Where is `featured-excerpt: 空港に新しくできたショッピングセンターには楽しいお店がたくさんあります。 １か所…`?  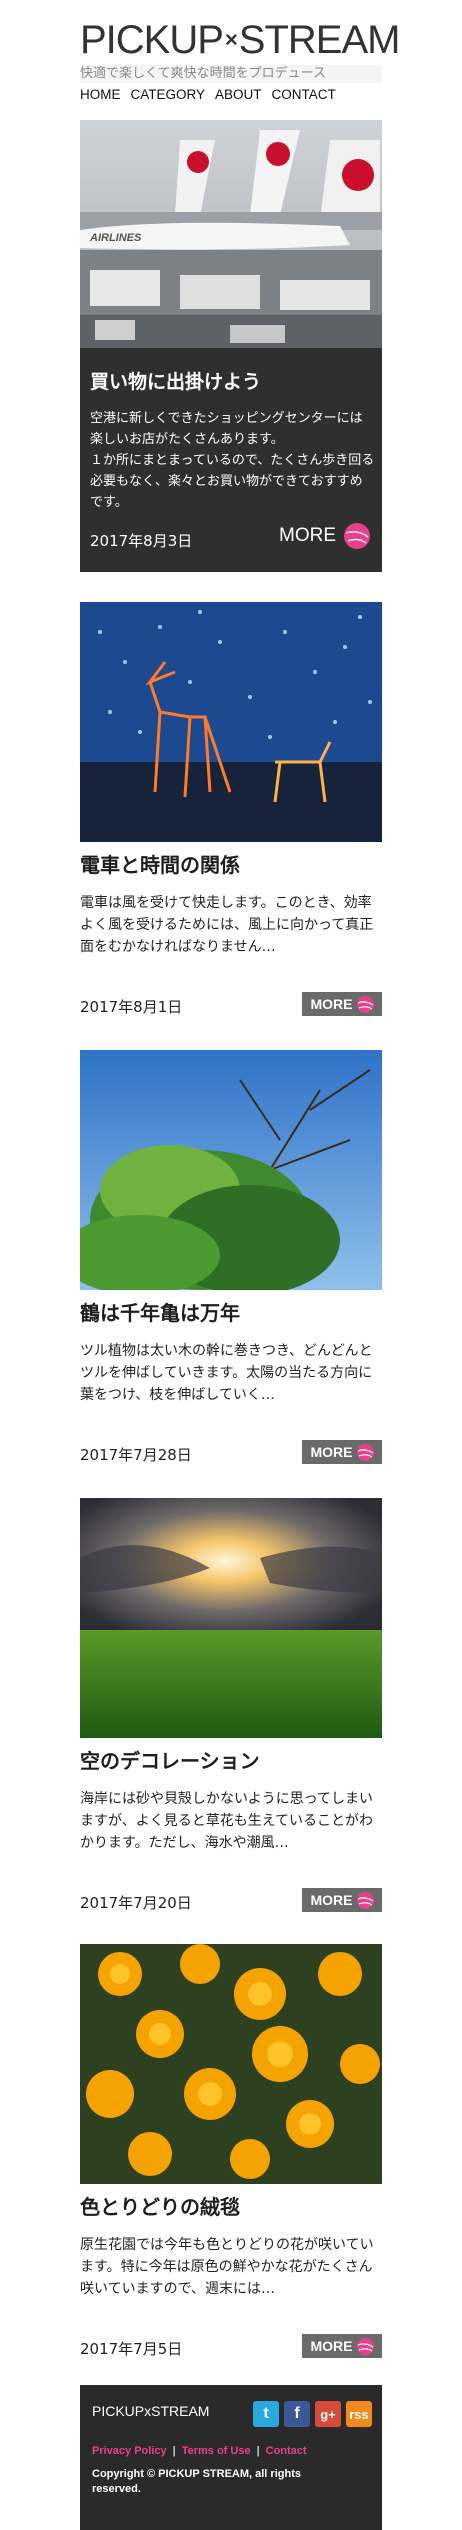
featured-excerpt: 空港に新しくできたショッピングセンターには楽しいお店がたくさんあります。 １か所… is located at coordinates (232, 460).